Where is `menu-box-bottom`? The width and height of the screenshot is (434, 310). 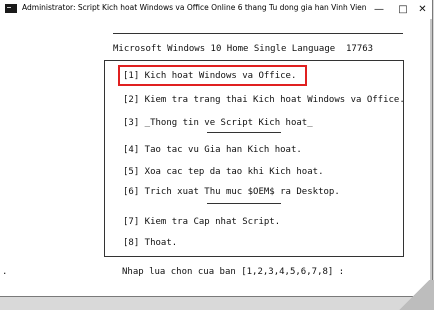 menu-box-bottom is located at coordinates (254, 256).